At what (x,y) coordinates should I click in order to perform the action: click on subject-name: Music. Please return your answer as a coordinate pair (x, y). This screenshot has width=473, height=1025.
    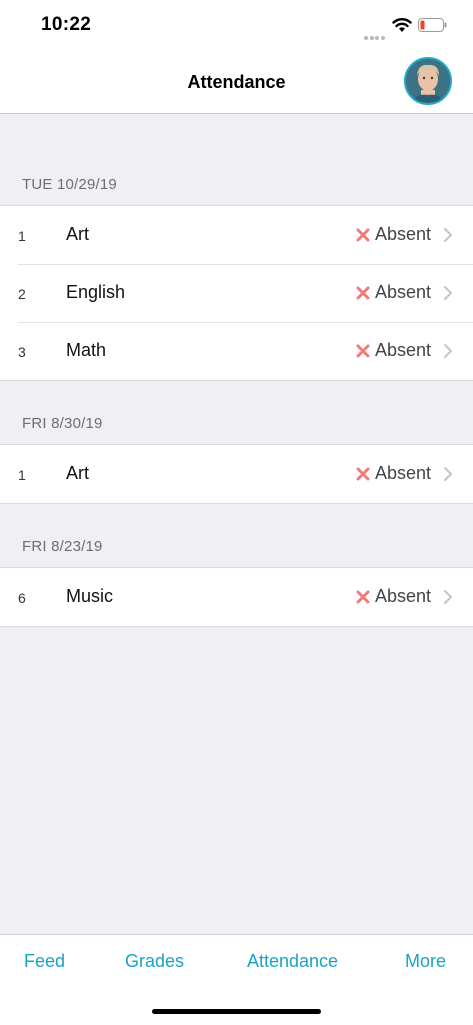
    Looking at the image, I should click on (90, 596).